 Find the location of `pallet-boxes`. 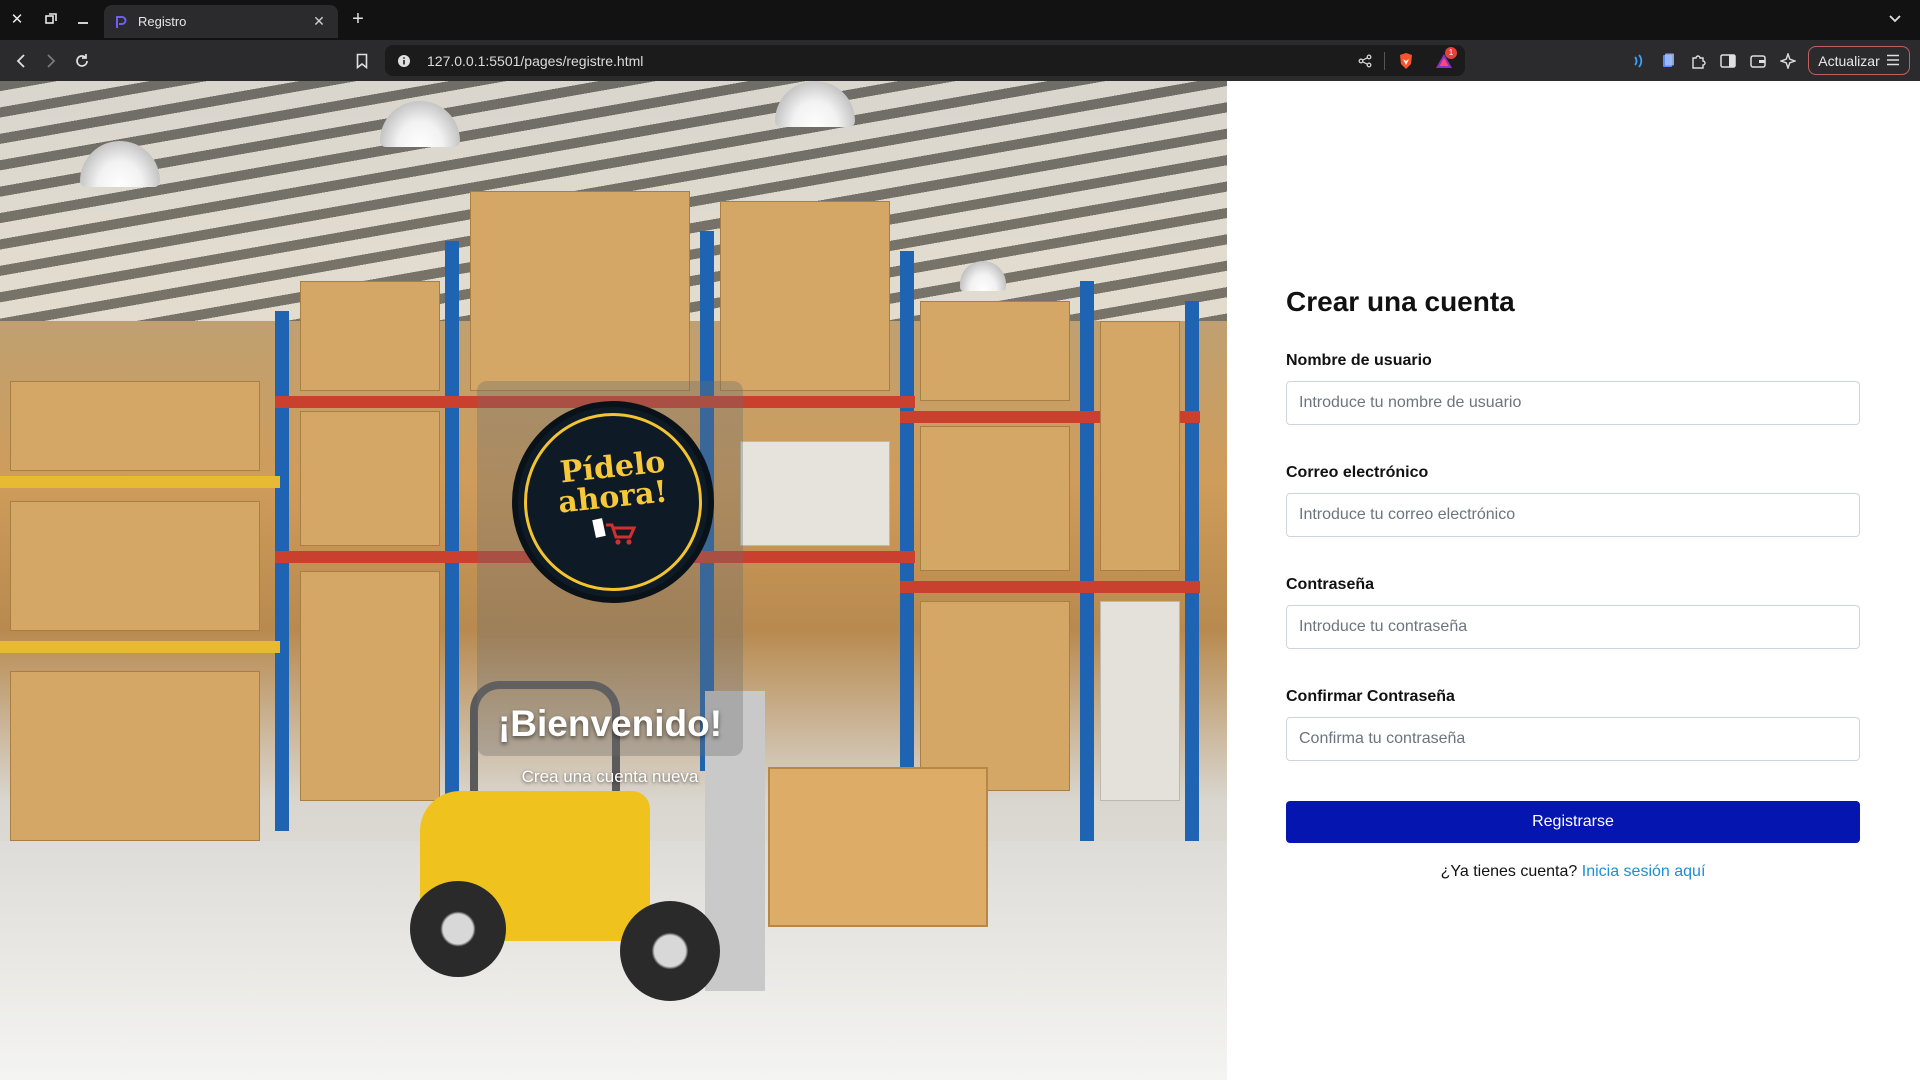

pallet-boxes is located at coordinates (878, 847).